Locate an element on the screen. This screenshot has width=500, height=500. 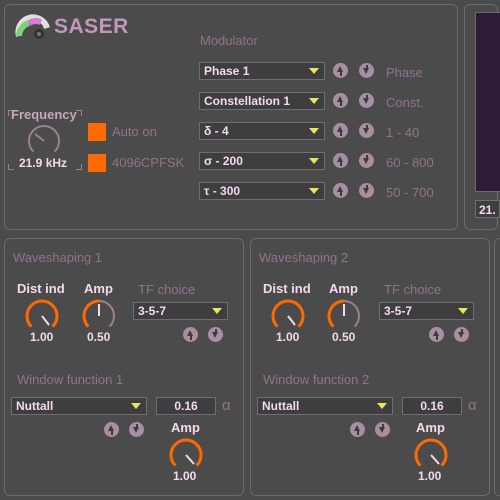
ws2-tf-up-button is located at coordinates (436, 334).